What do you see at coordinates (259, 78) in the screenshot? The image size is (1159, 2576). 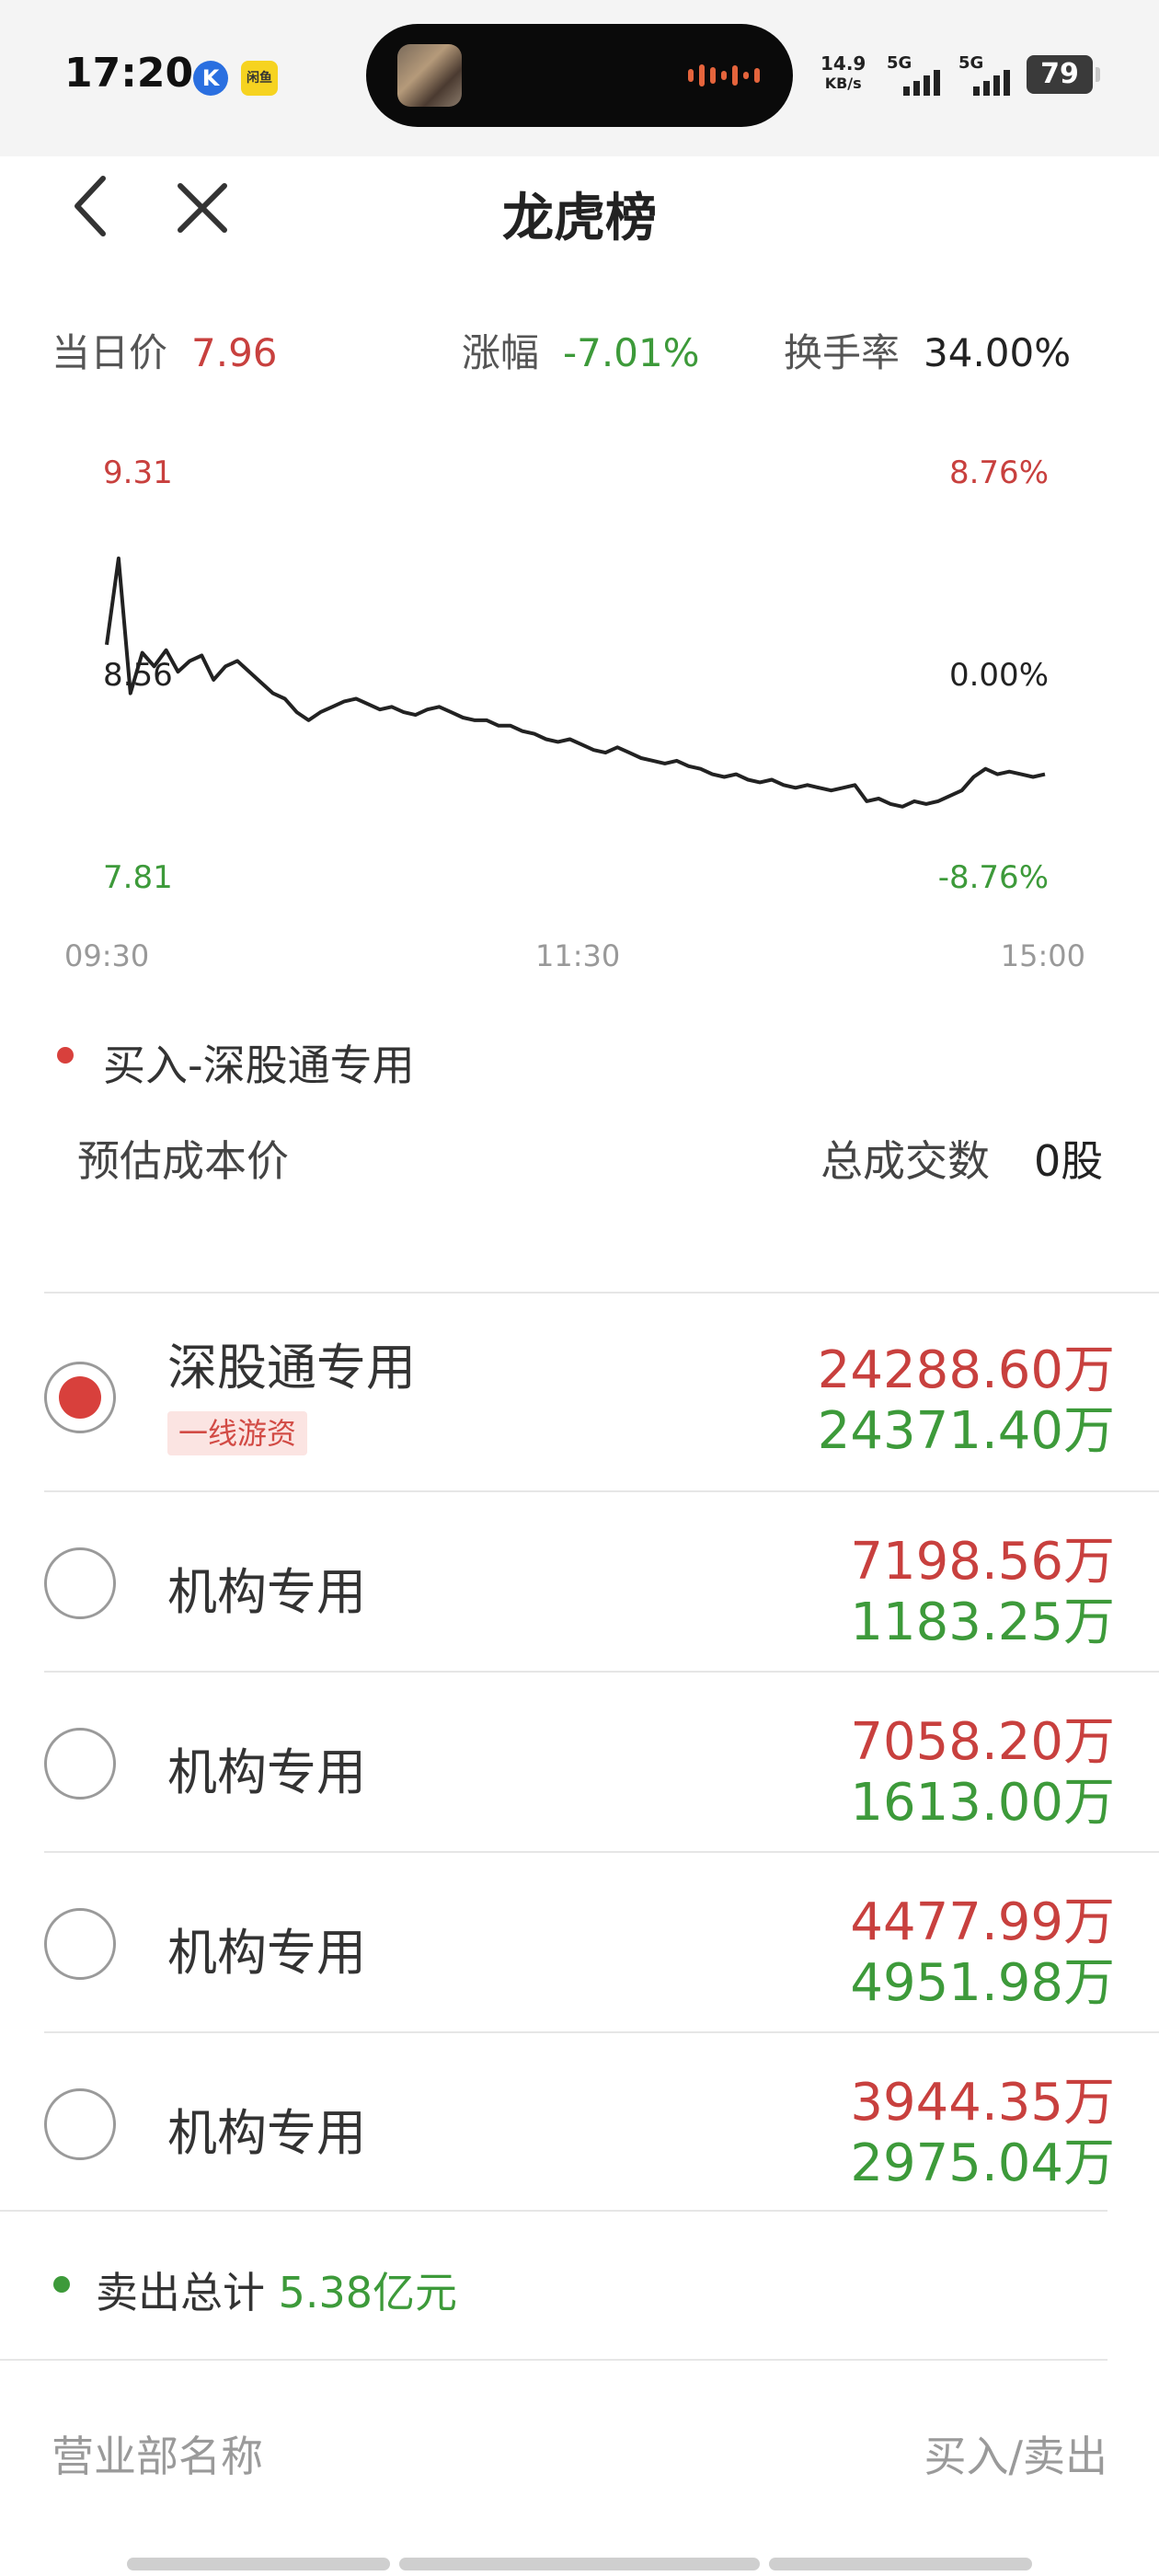 I see `app-notification-icon-xianyu: 闲鱼` at bounding box center [259, 78].